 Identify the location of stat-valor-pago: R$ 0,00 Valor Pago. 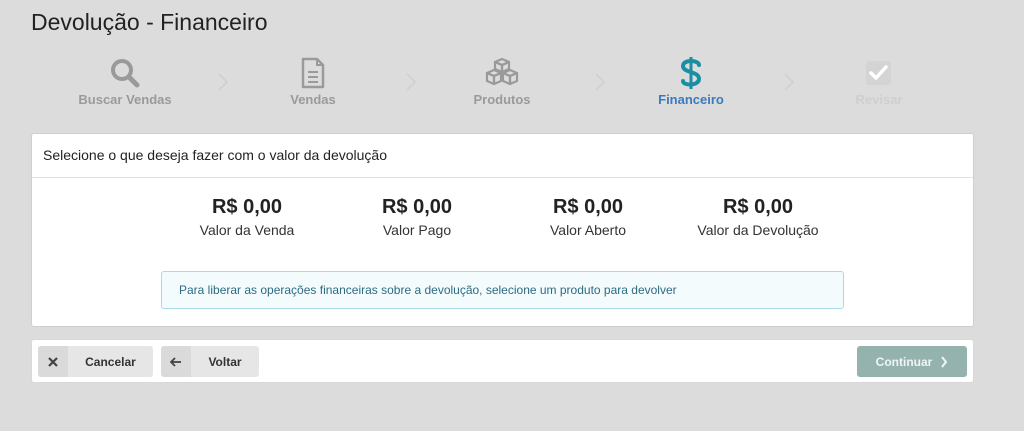
(417, 217).